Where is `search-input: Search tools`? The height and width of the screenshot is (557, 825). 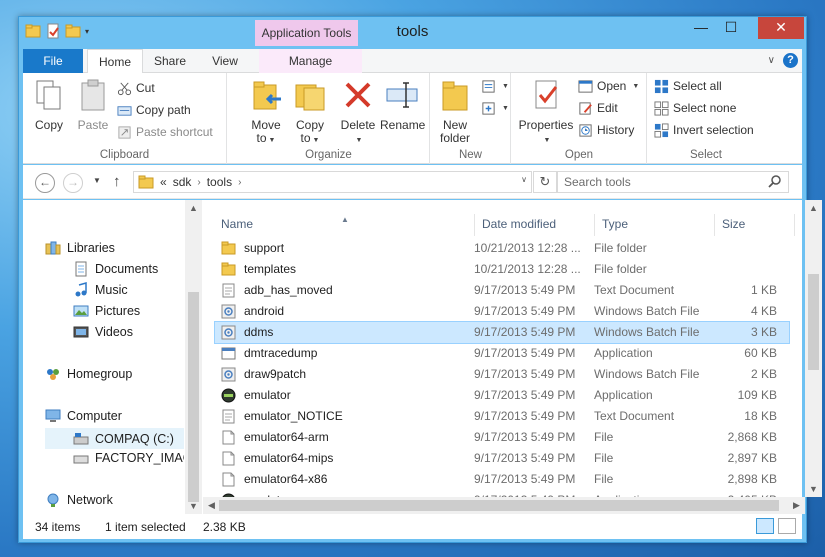 search-input: Search tools is located at coordinates (673, 182).